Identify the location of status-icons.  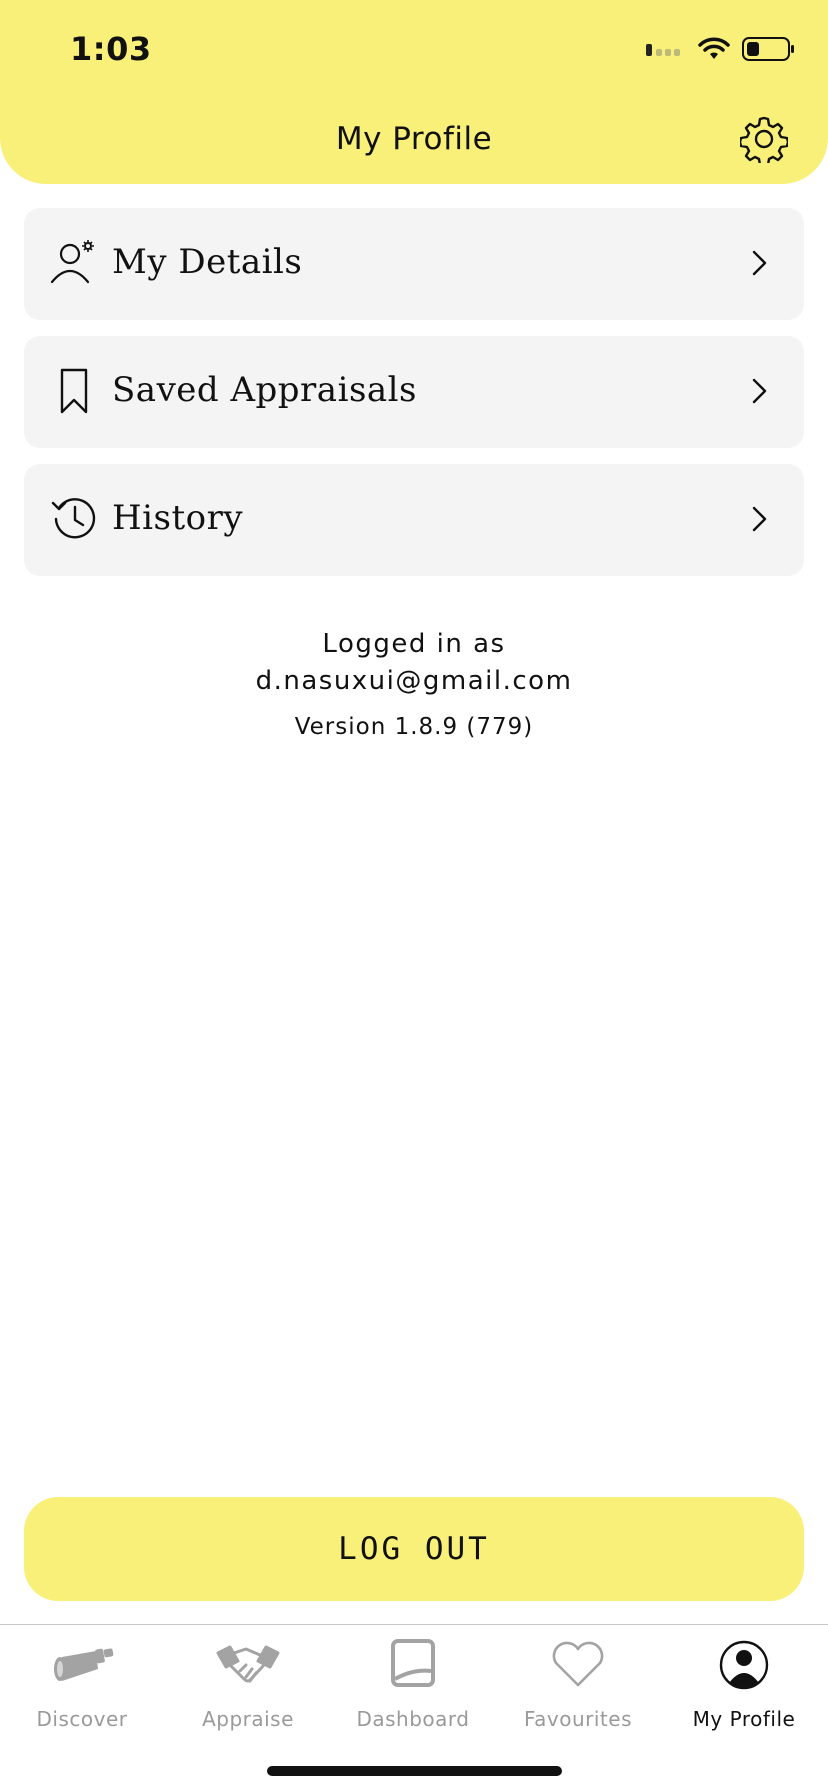
(721, 49).